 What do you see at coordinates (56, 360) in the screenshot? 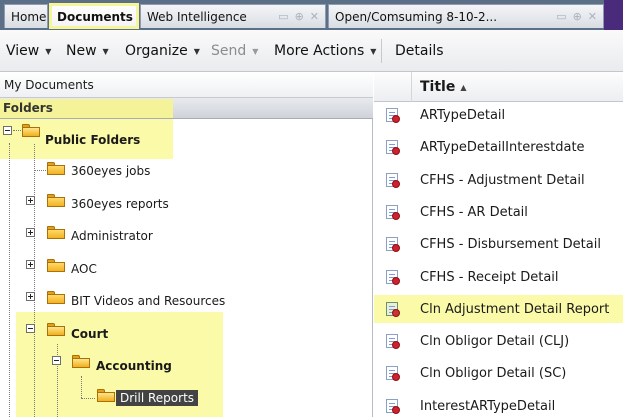
I see `collapse-accounting-toggle` at bounding box center [56, 360].